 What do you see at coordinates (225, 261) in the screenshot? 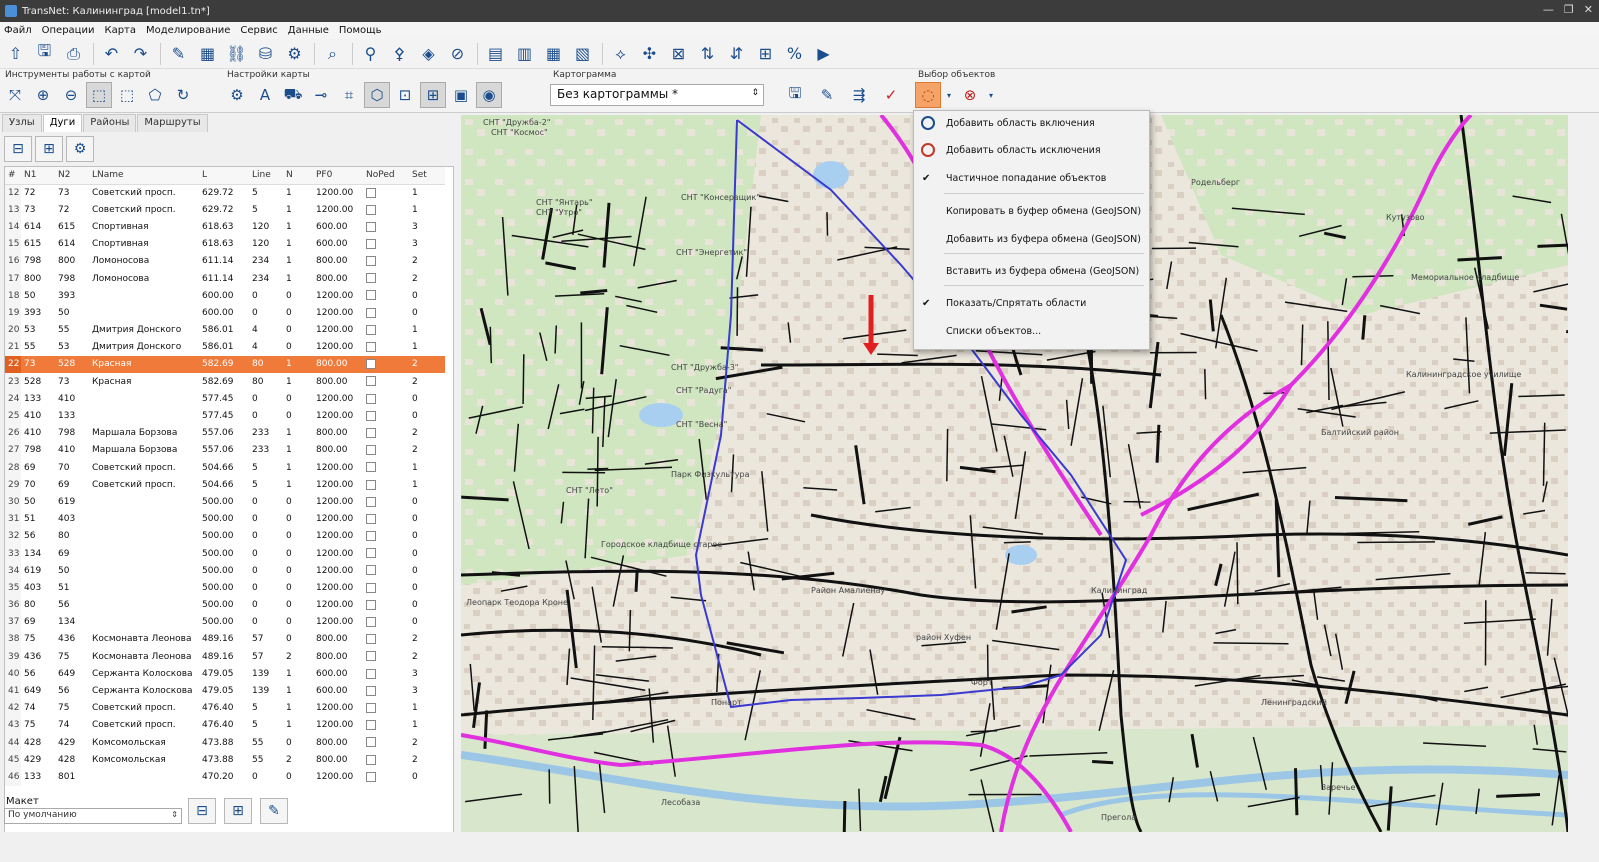
I see `table-row: 16 798 800 Ломоносова 611.14 234 1 800.00 2` at bounding box center [225, 261].